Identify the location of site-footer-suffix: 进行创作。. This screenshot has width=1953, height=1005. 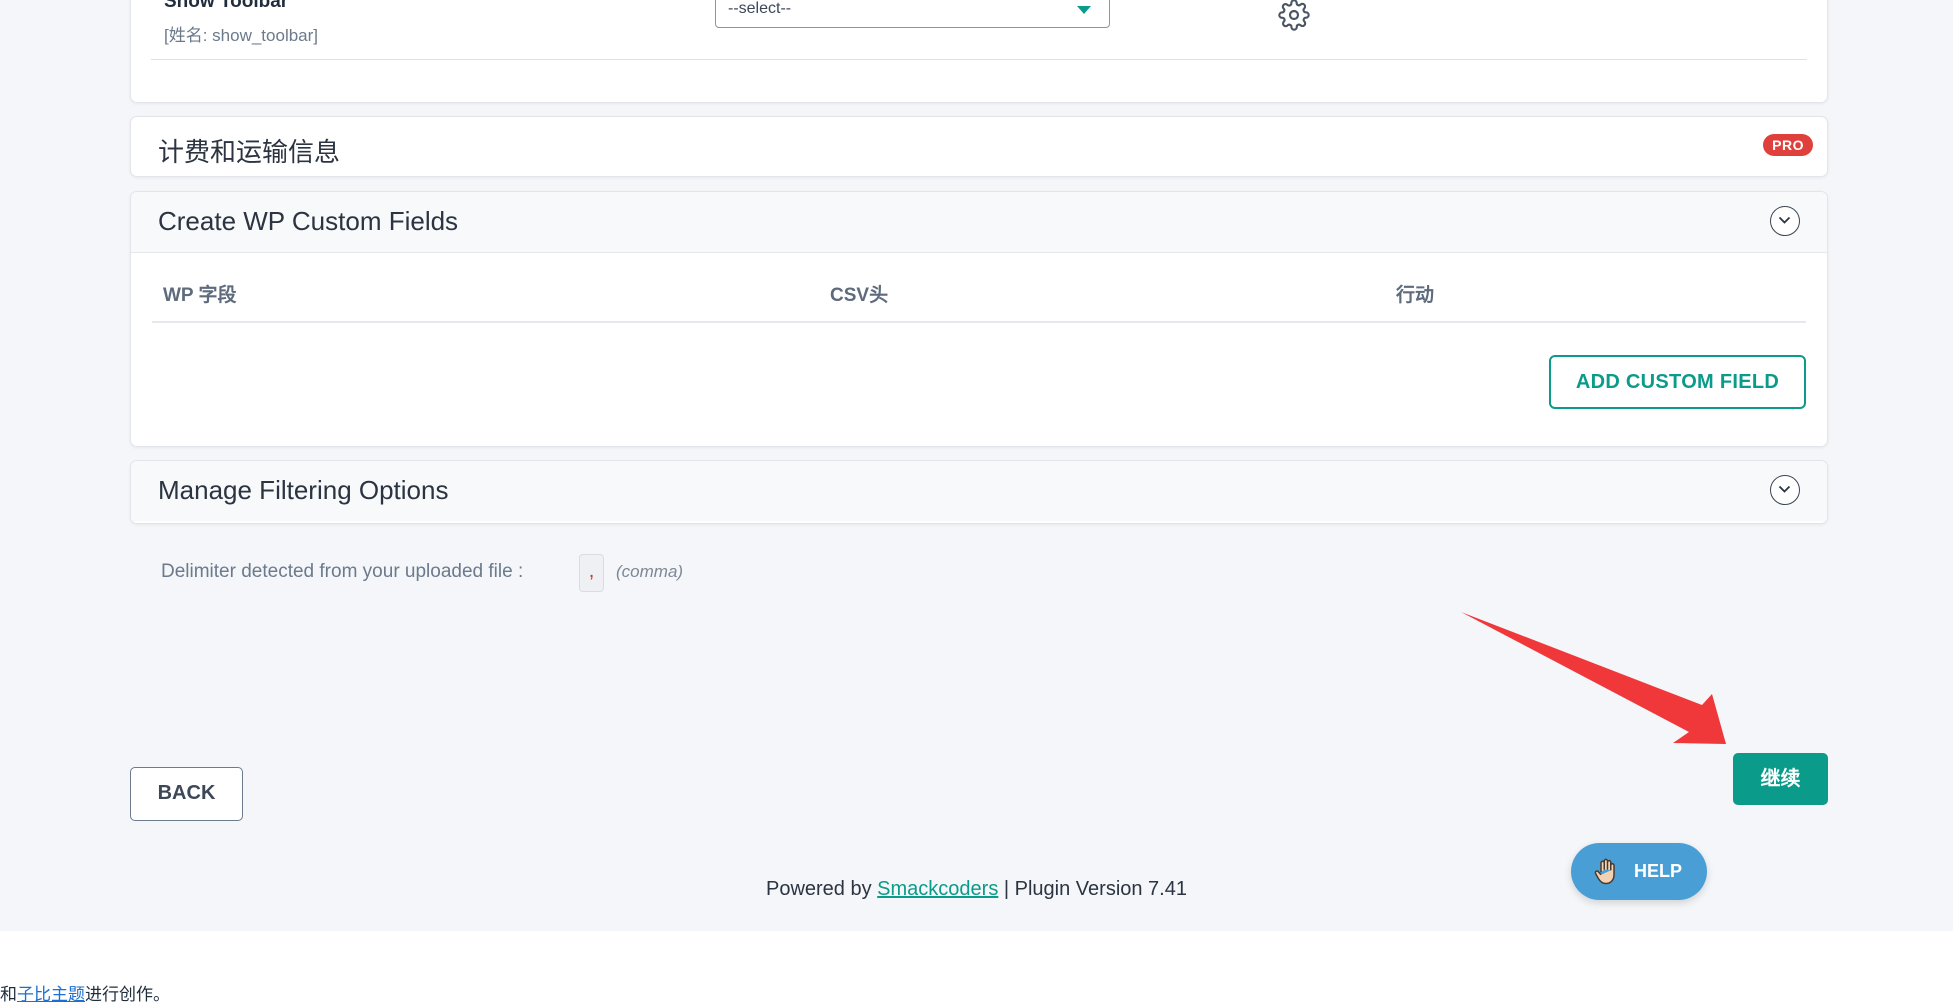
(127, 994).